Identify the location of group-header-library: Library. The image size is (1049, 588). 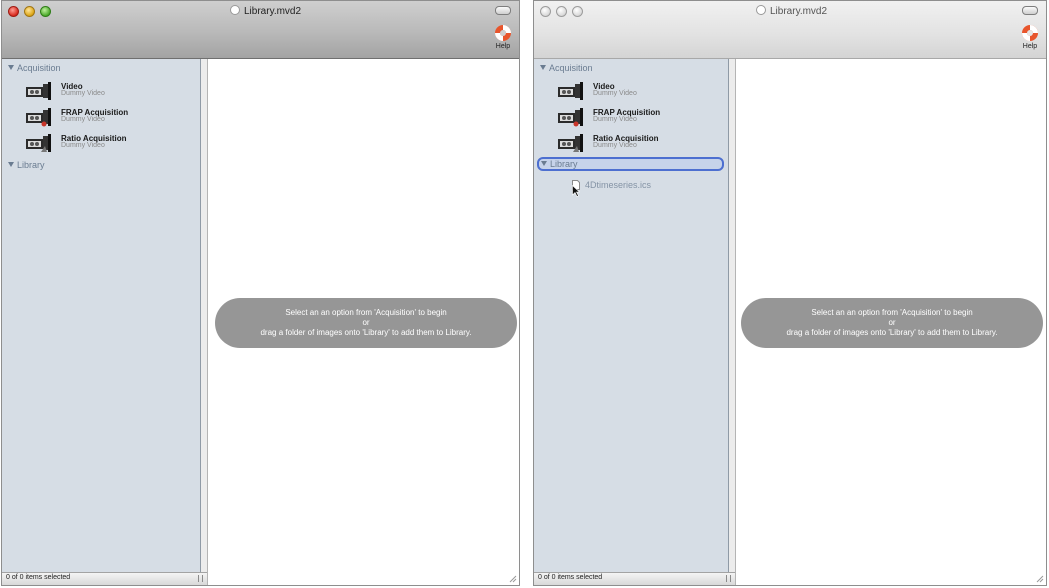
(26, 167).